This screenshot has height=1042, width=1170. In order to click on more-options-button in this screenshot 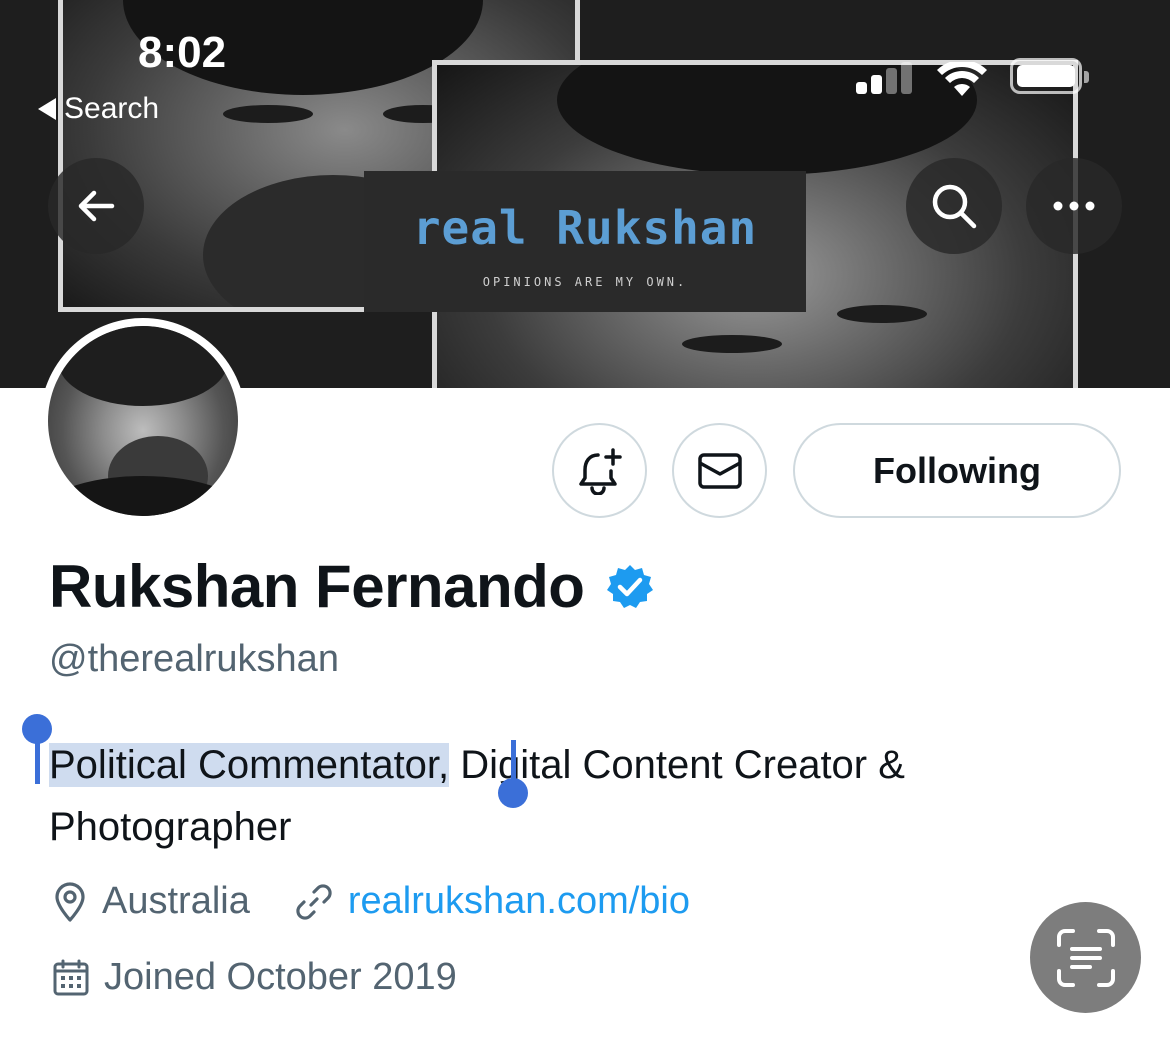, I will do `click(1074, 206)`.